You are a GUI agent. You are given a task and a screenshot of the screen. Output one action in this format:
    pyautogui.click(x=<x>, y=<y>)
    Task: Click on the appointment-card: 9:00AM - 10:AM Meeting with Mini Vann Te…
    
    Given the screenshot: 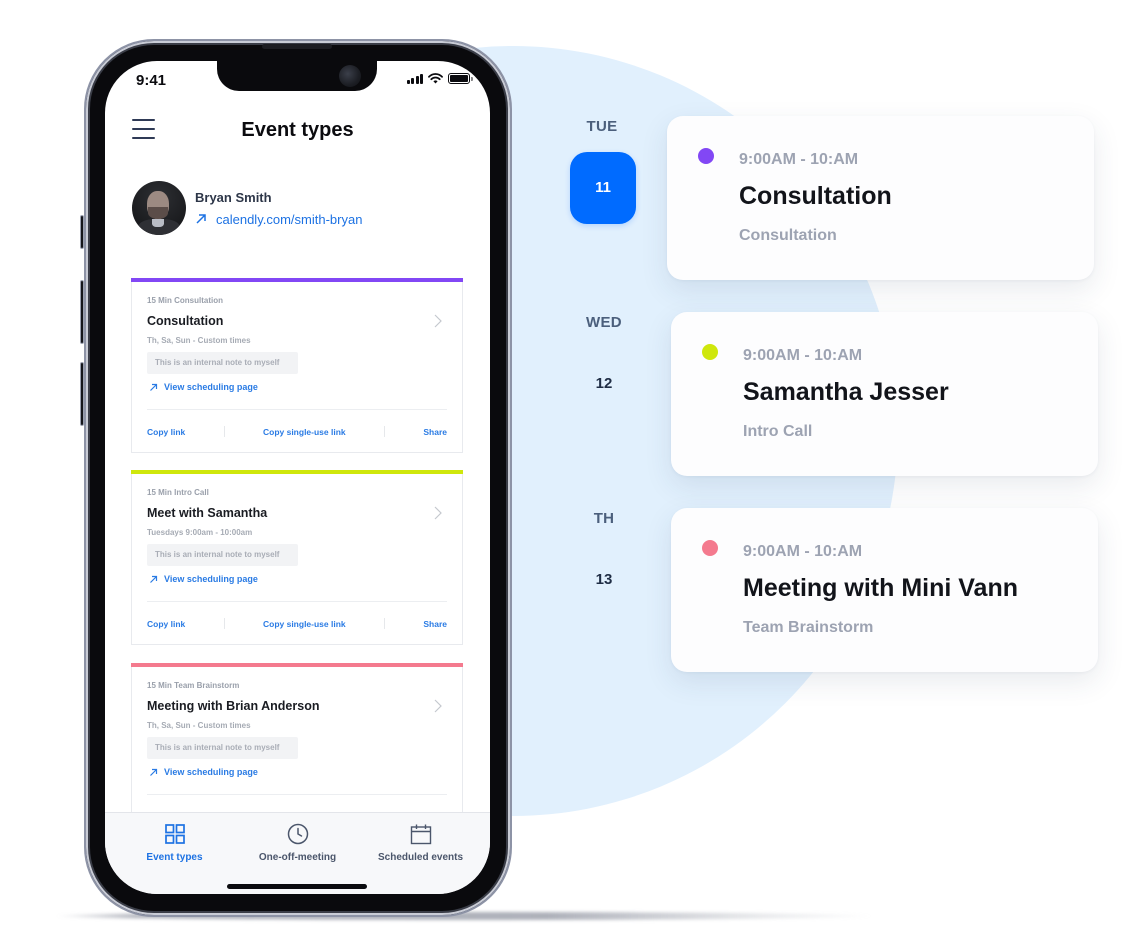 What is the action you would take?
    pyautogui.click(x=884, y=590)
    